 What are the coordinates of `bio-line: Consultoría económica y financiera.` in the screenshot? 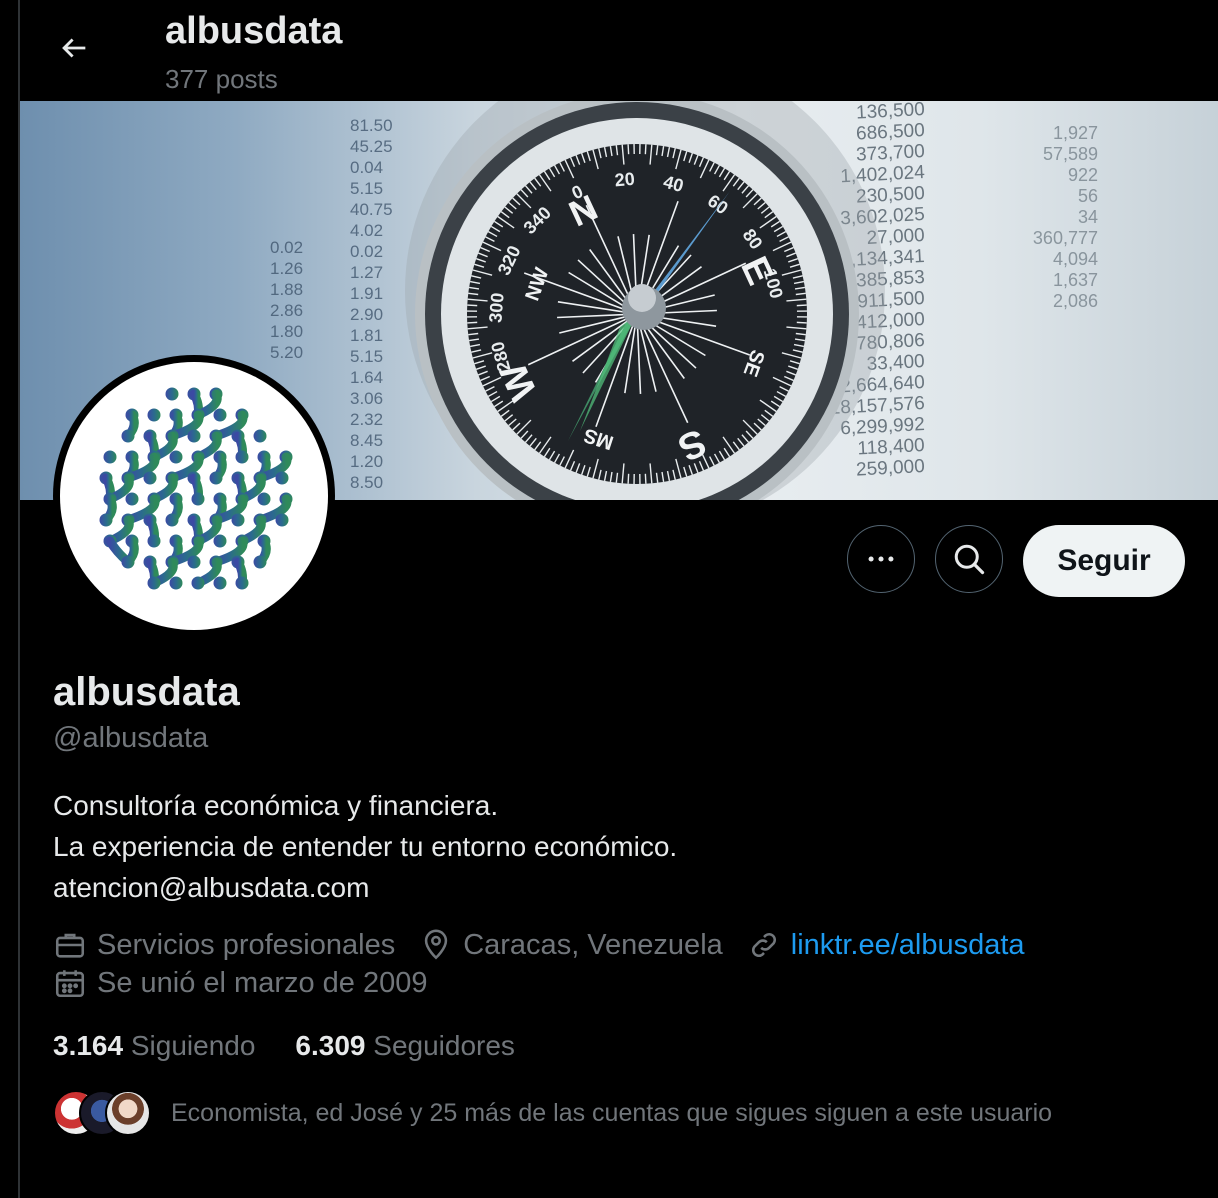 It's located at (276, 805).